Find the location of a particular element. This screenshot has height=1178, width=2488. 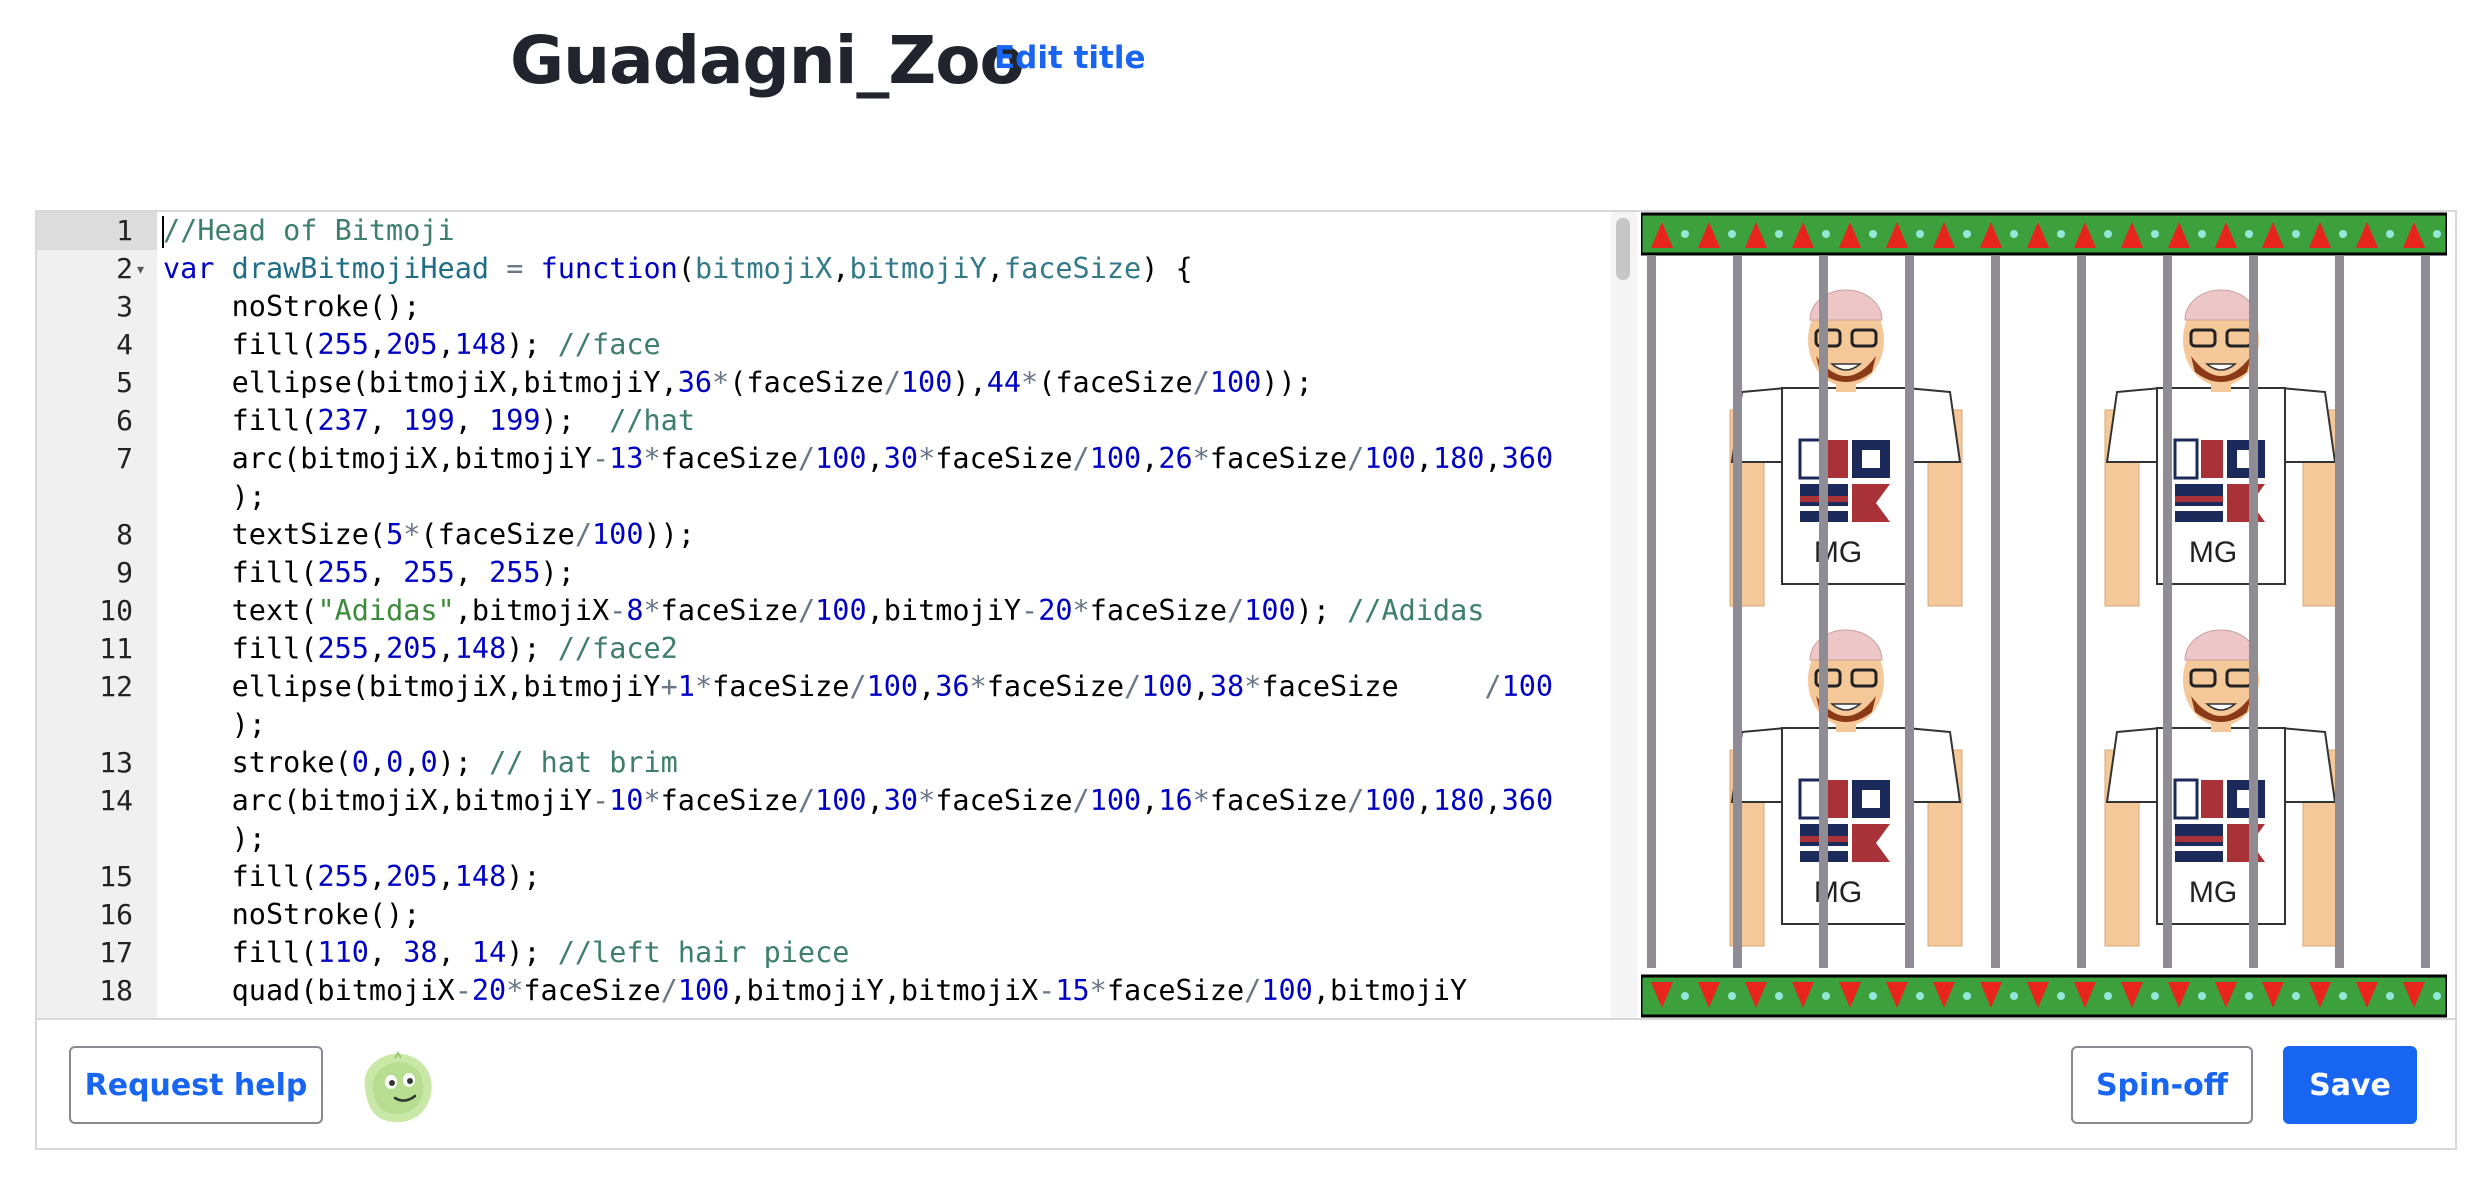

editor-scrollbar is located at coordinates (1624, 615).